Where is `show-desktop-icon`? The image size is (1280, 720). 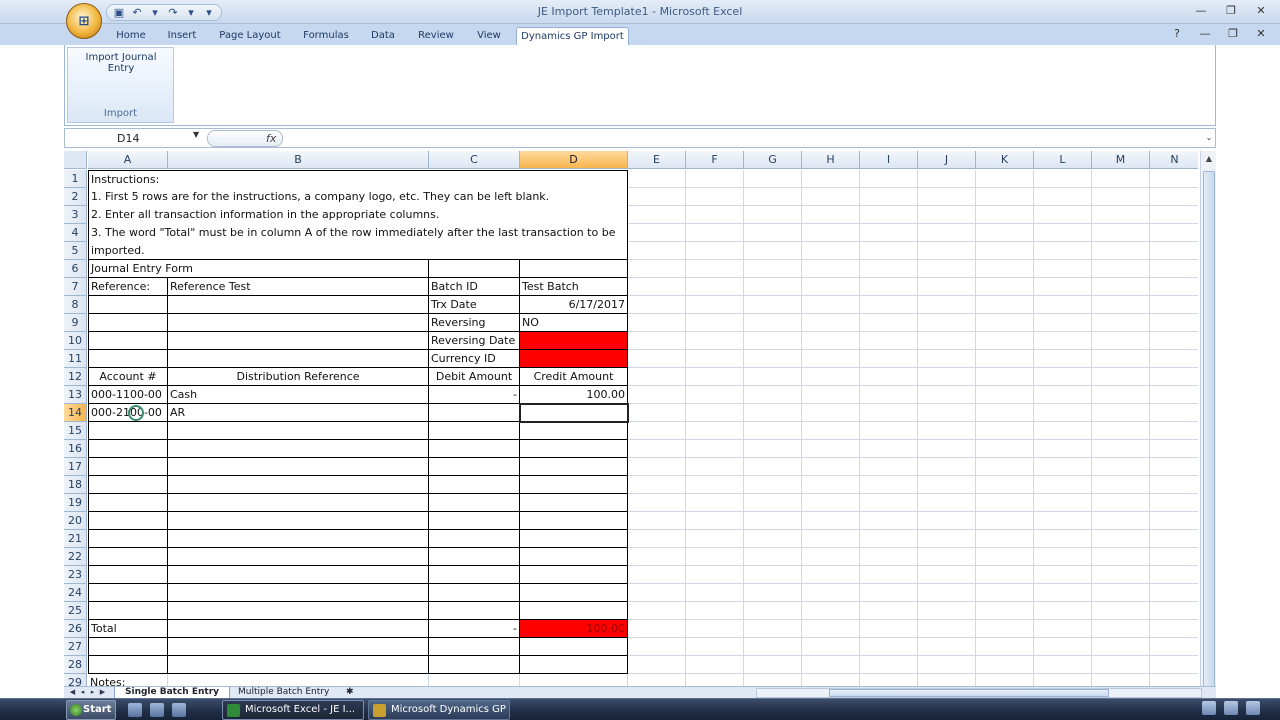 show-desktop-icon is located at coordinates (135, 710).